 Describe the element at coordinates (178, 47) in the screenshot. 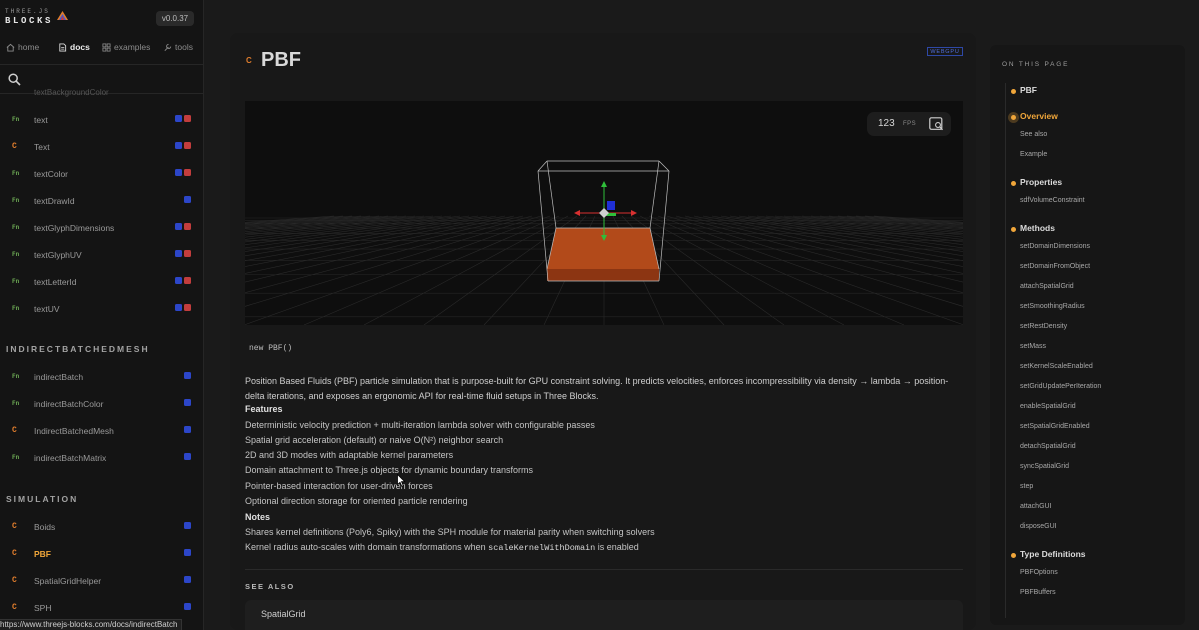

I see `nav-tools: tools` at that location.